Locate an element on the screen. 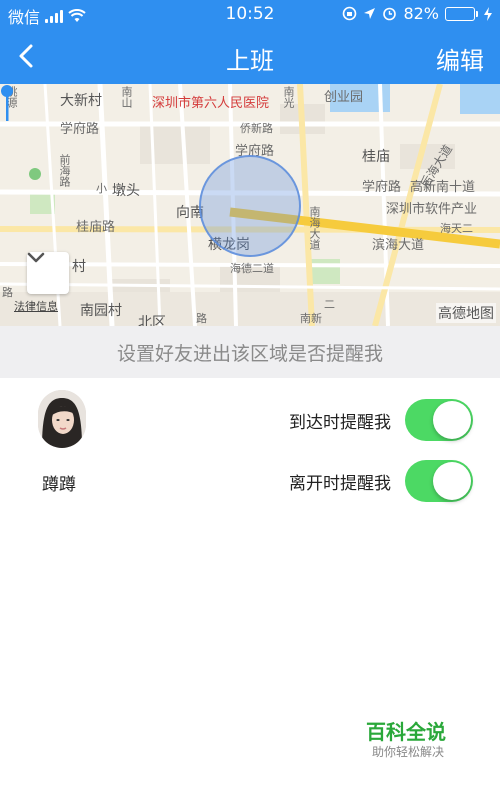 The image size is (500, 790). map-label: 侨新路 is located at coordinates (256, 128).